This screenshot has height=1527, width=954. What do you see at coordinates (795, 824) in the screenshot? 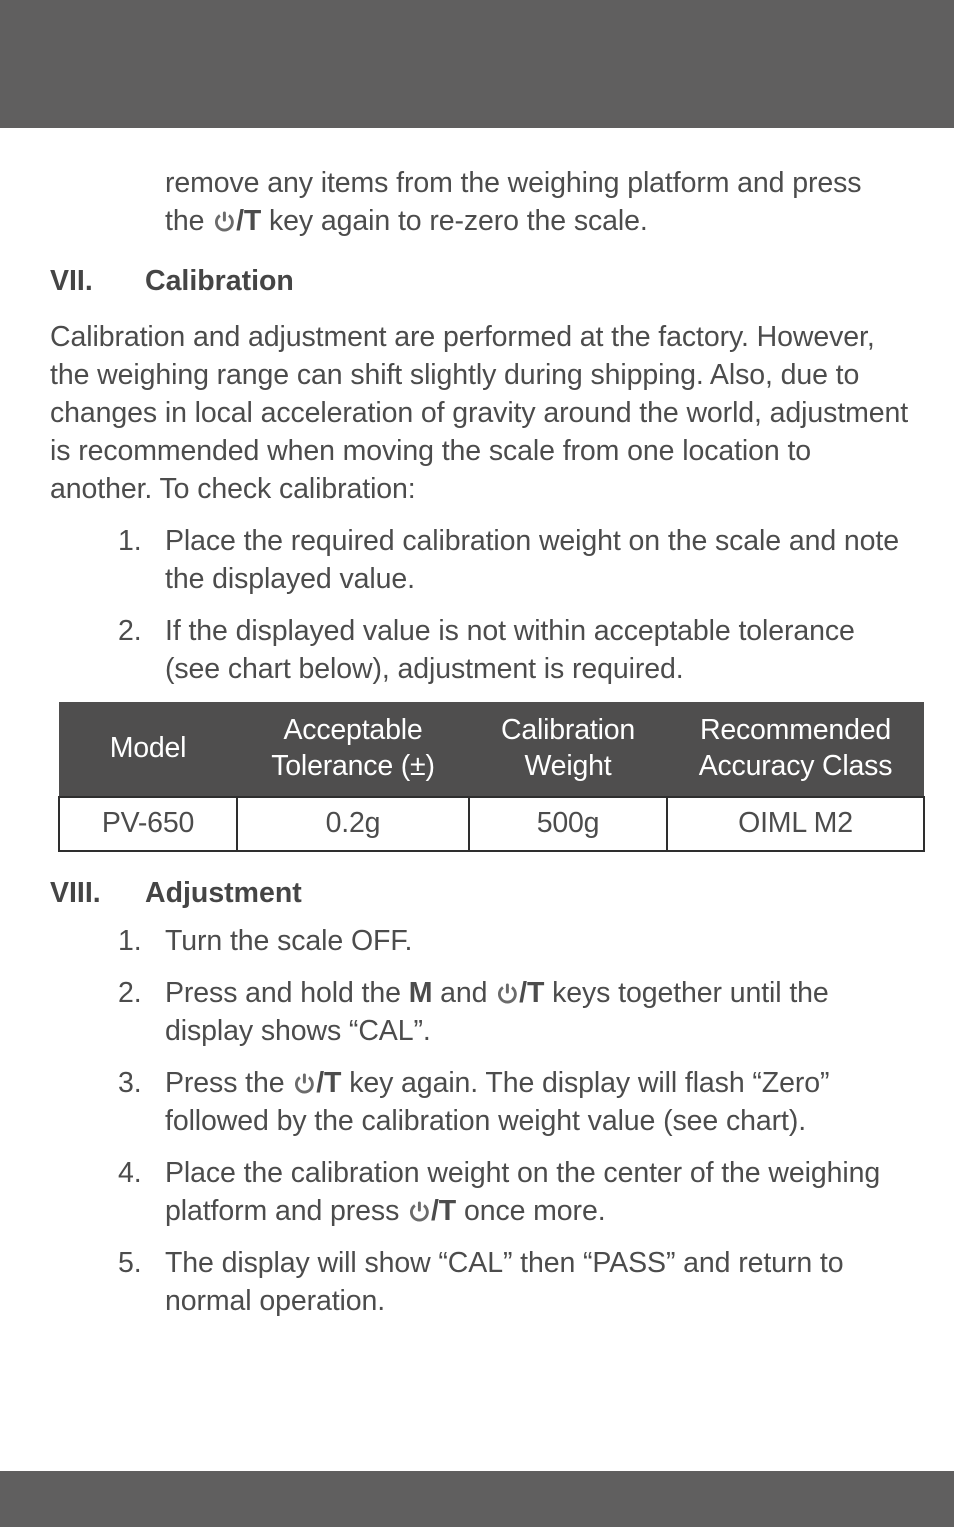
I see `table-cell-accuracy-class: OIML M2` at bounding box center [795, 824].